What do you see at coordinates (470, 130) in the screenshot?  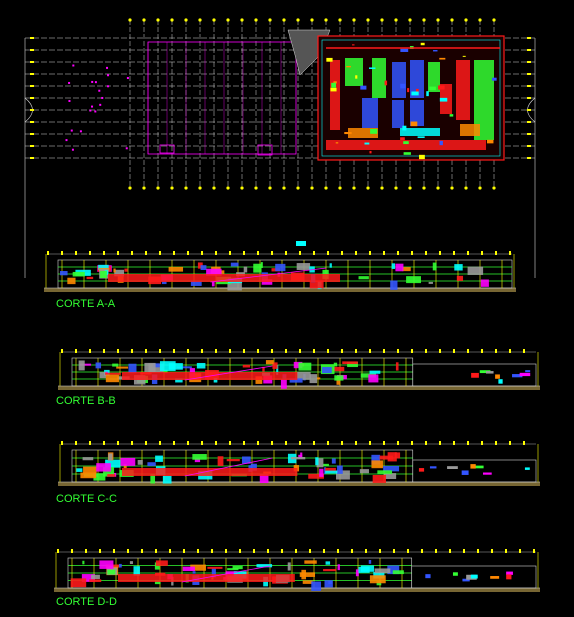 I see `plan-room-block` at bounding box center [470, 130].